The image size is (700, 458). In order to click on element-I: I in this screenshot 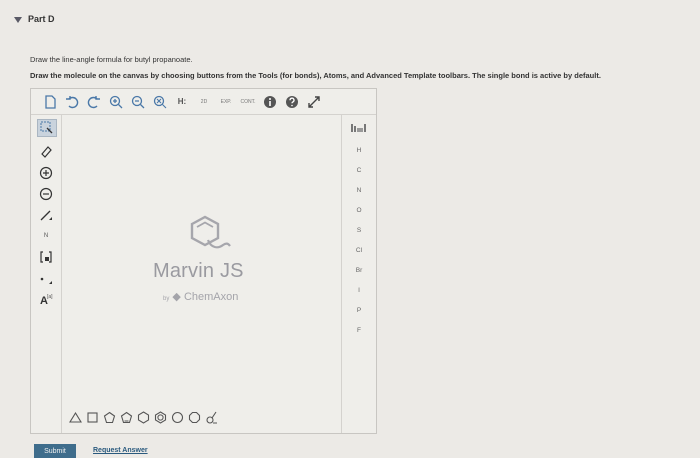, I will do `click(359, 290)`.